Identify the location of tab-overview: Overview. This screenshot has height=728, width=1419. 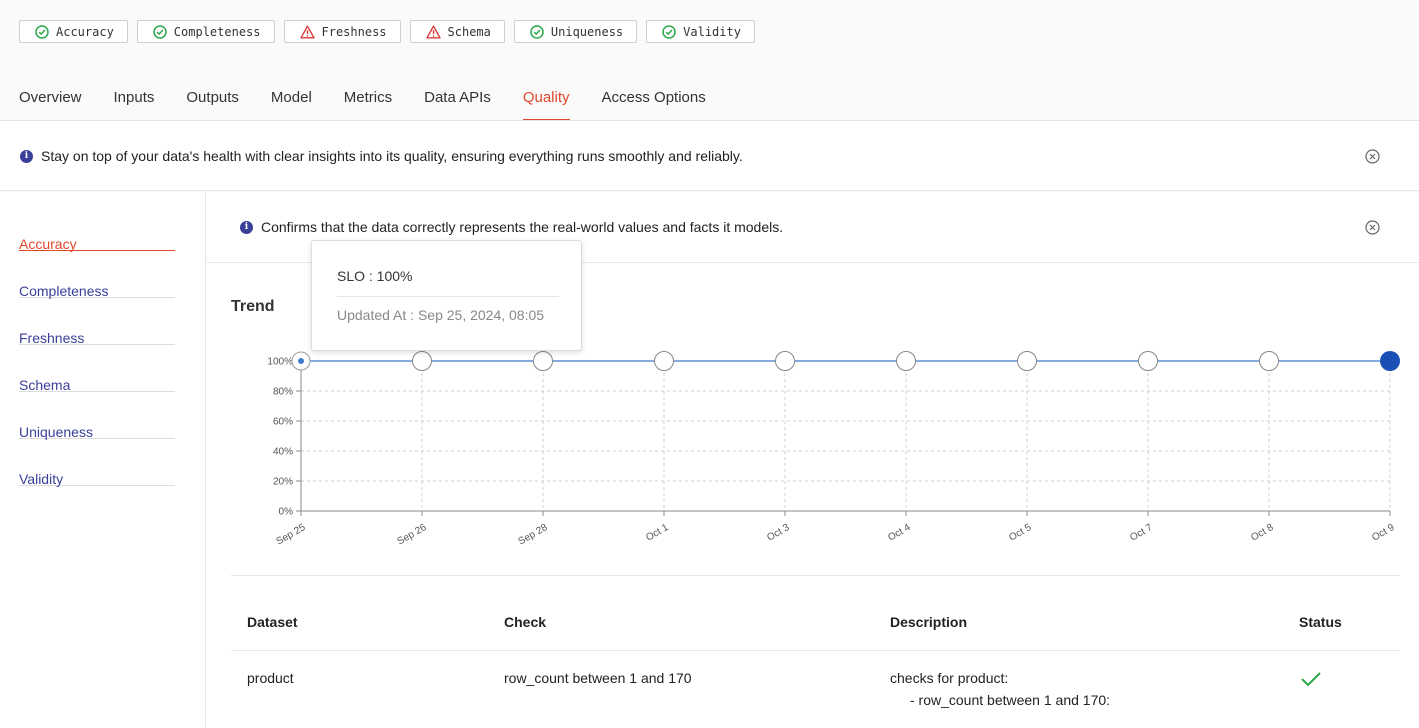
(50, 103).